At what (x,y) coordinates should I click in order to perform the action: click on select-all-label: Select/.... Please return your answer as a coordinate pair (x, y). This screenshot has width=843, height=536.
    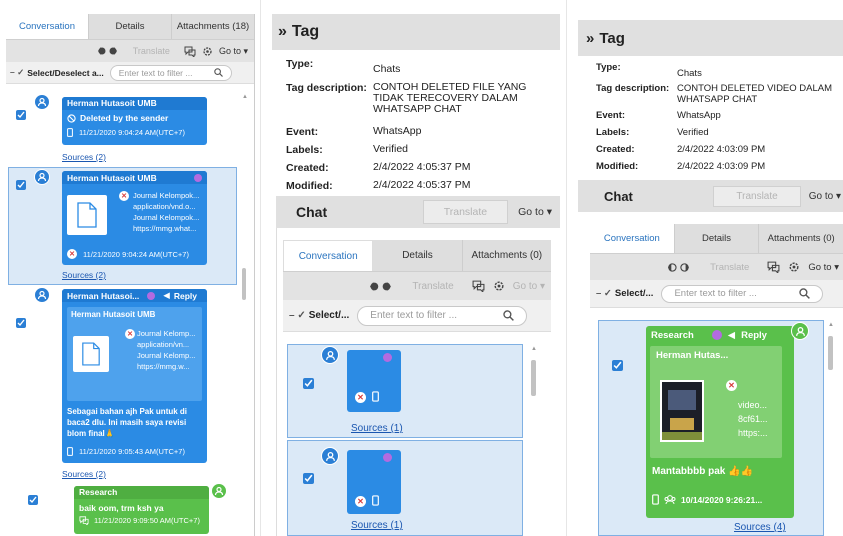
    Looking at the image, I should click on (329, 315).